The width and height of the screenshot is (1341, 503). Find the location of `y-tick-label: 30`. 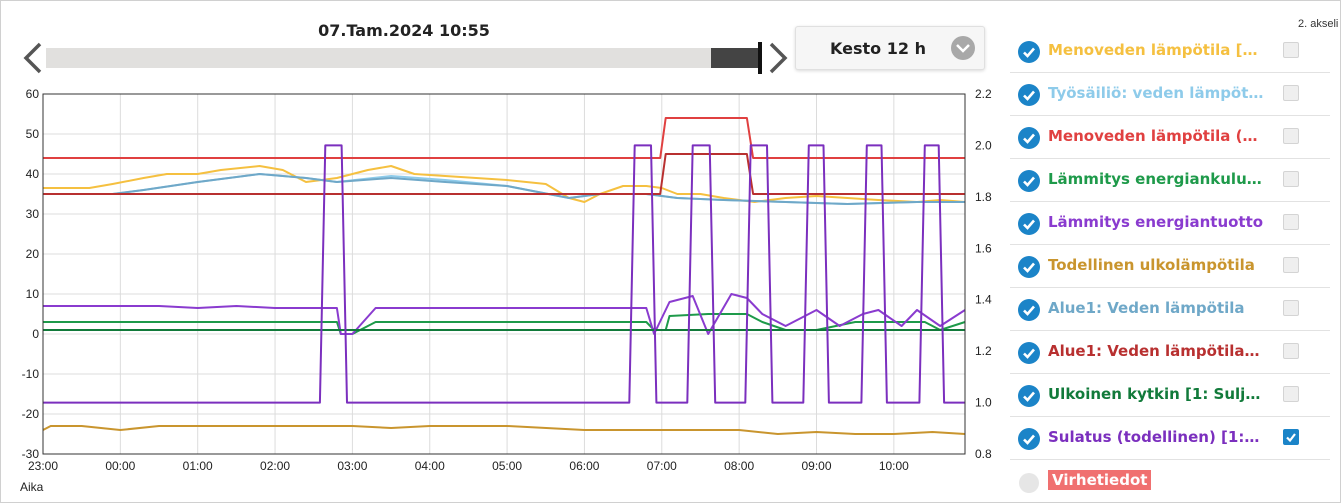

y-tick-label: 30 is located at coordinates (33, 214).